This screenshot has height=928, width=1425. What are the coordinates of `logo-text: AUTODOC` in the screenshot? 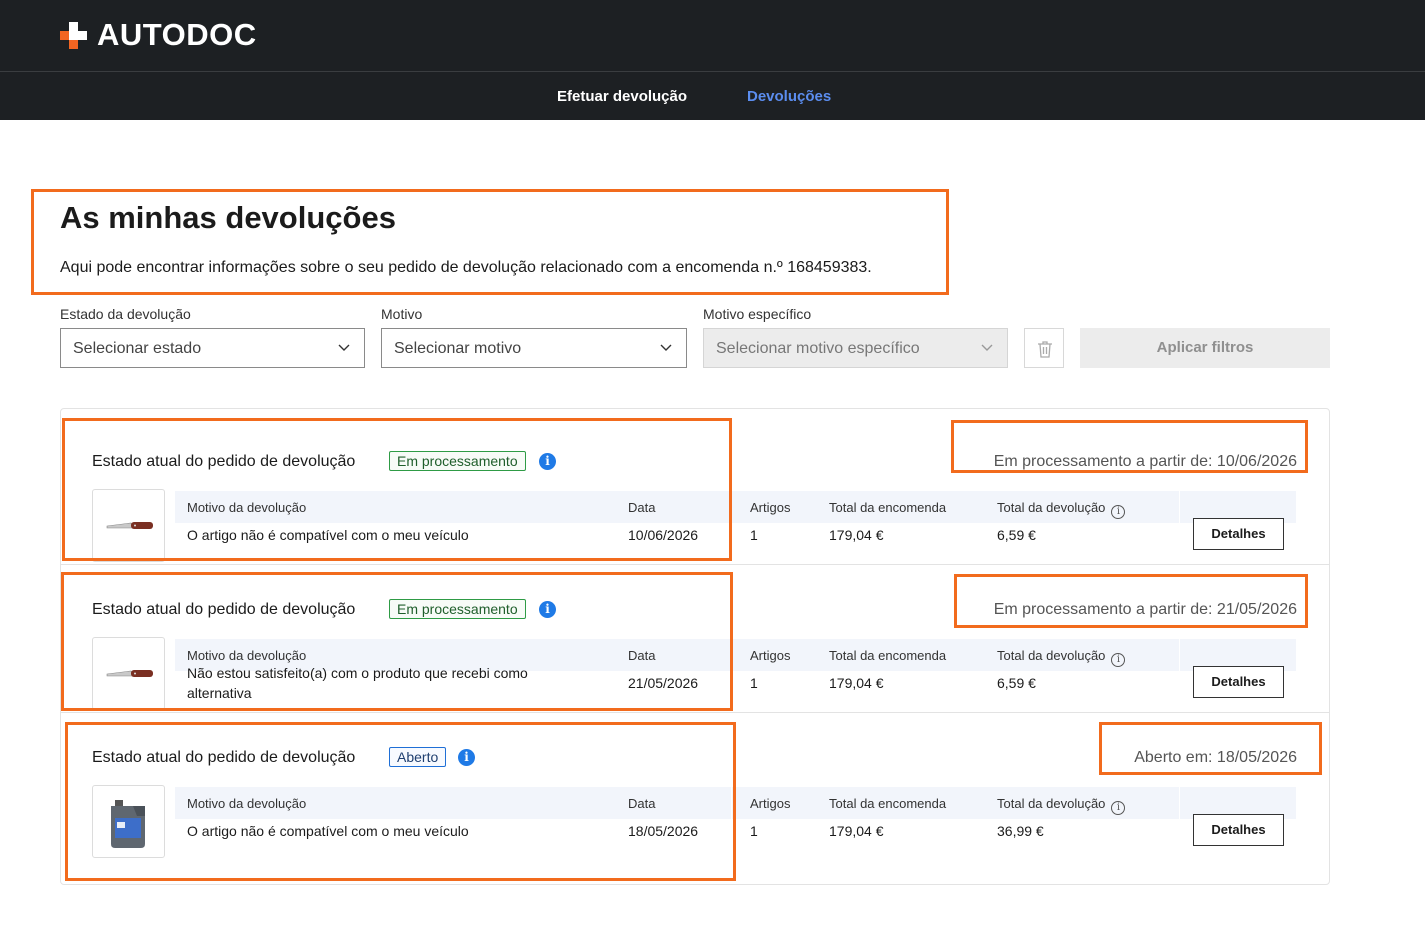 It's located at (177, 34).